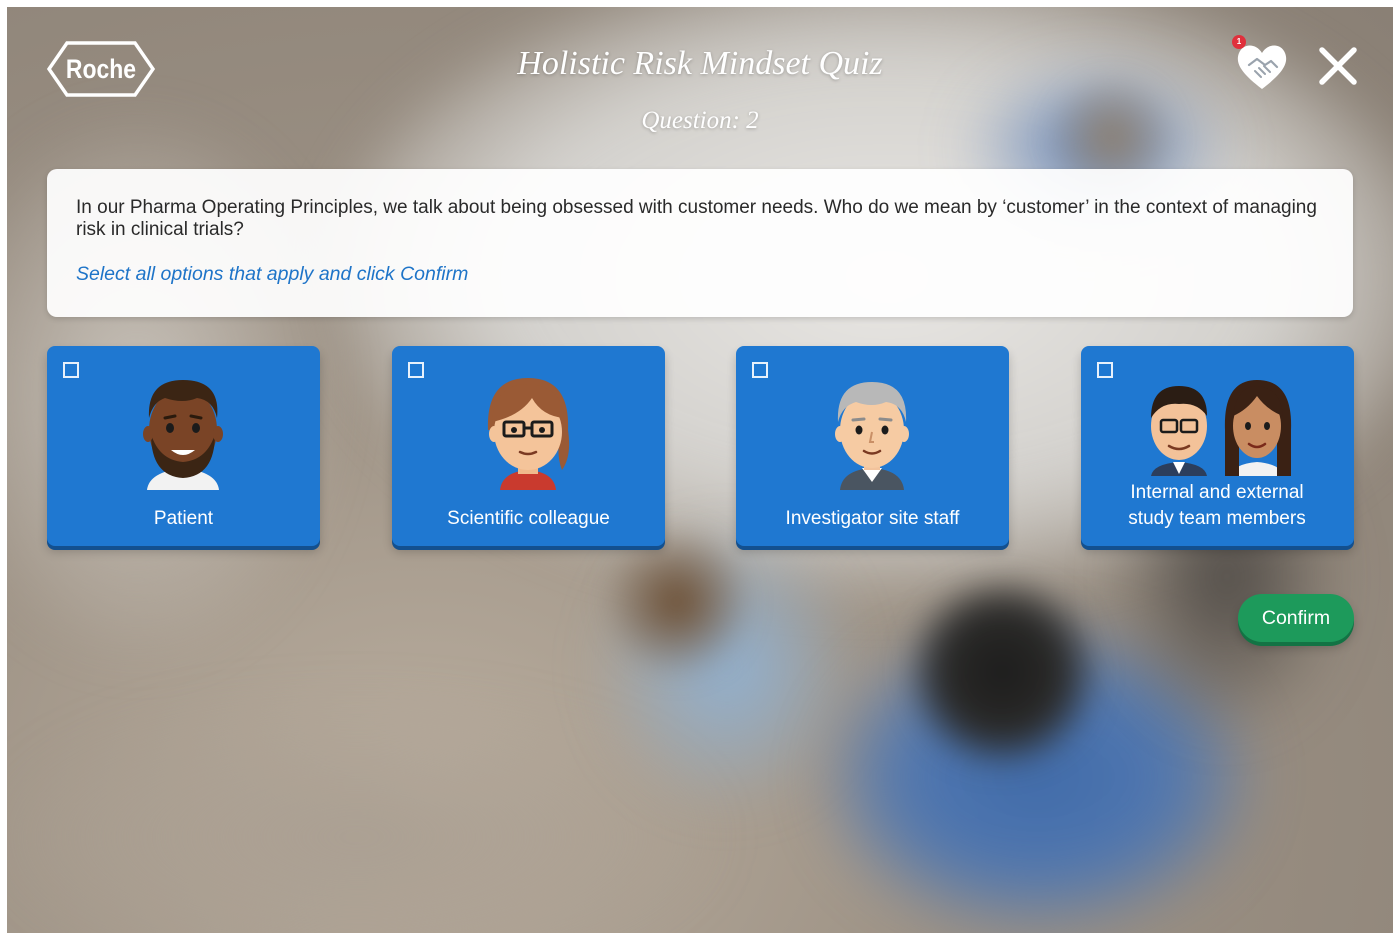 This screenshot has width=1398, height=940. I want to click on option-scientific-colleague: Scientific colleague, so click(528, 446).